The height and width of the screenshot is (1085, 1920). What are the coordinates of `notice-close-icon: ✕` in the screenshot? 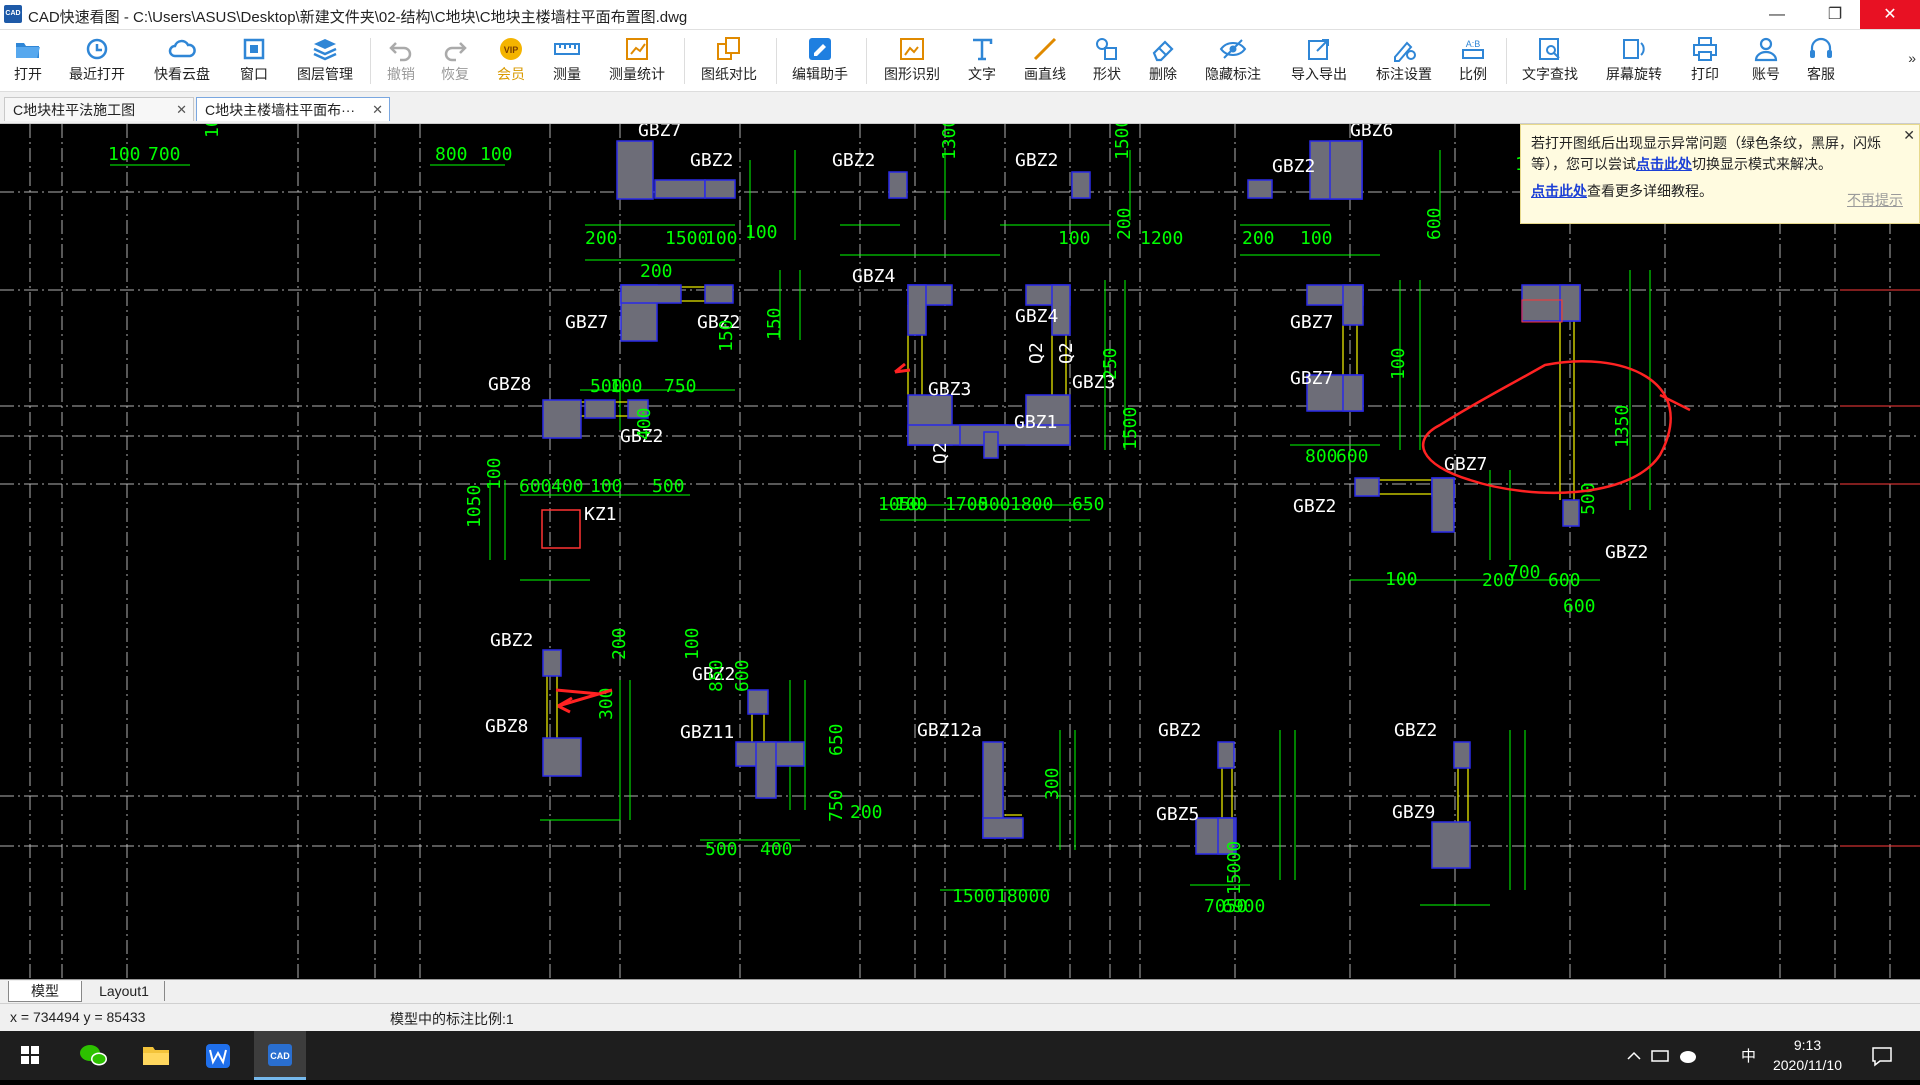 It's located at (1909, 135).